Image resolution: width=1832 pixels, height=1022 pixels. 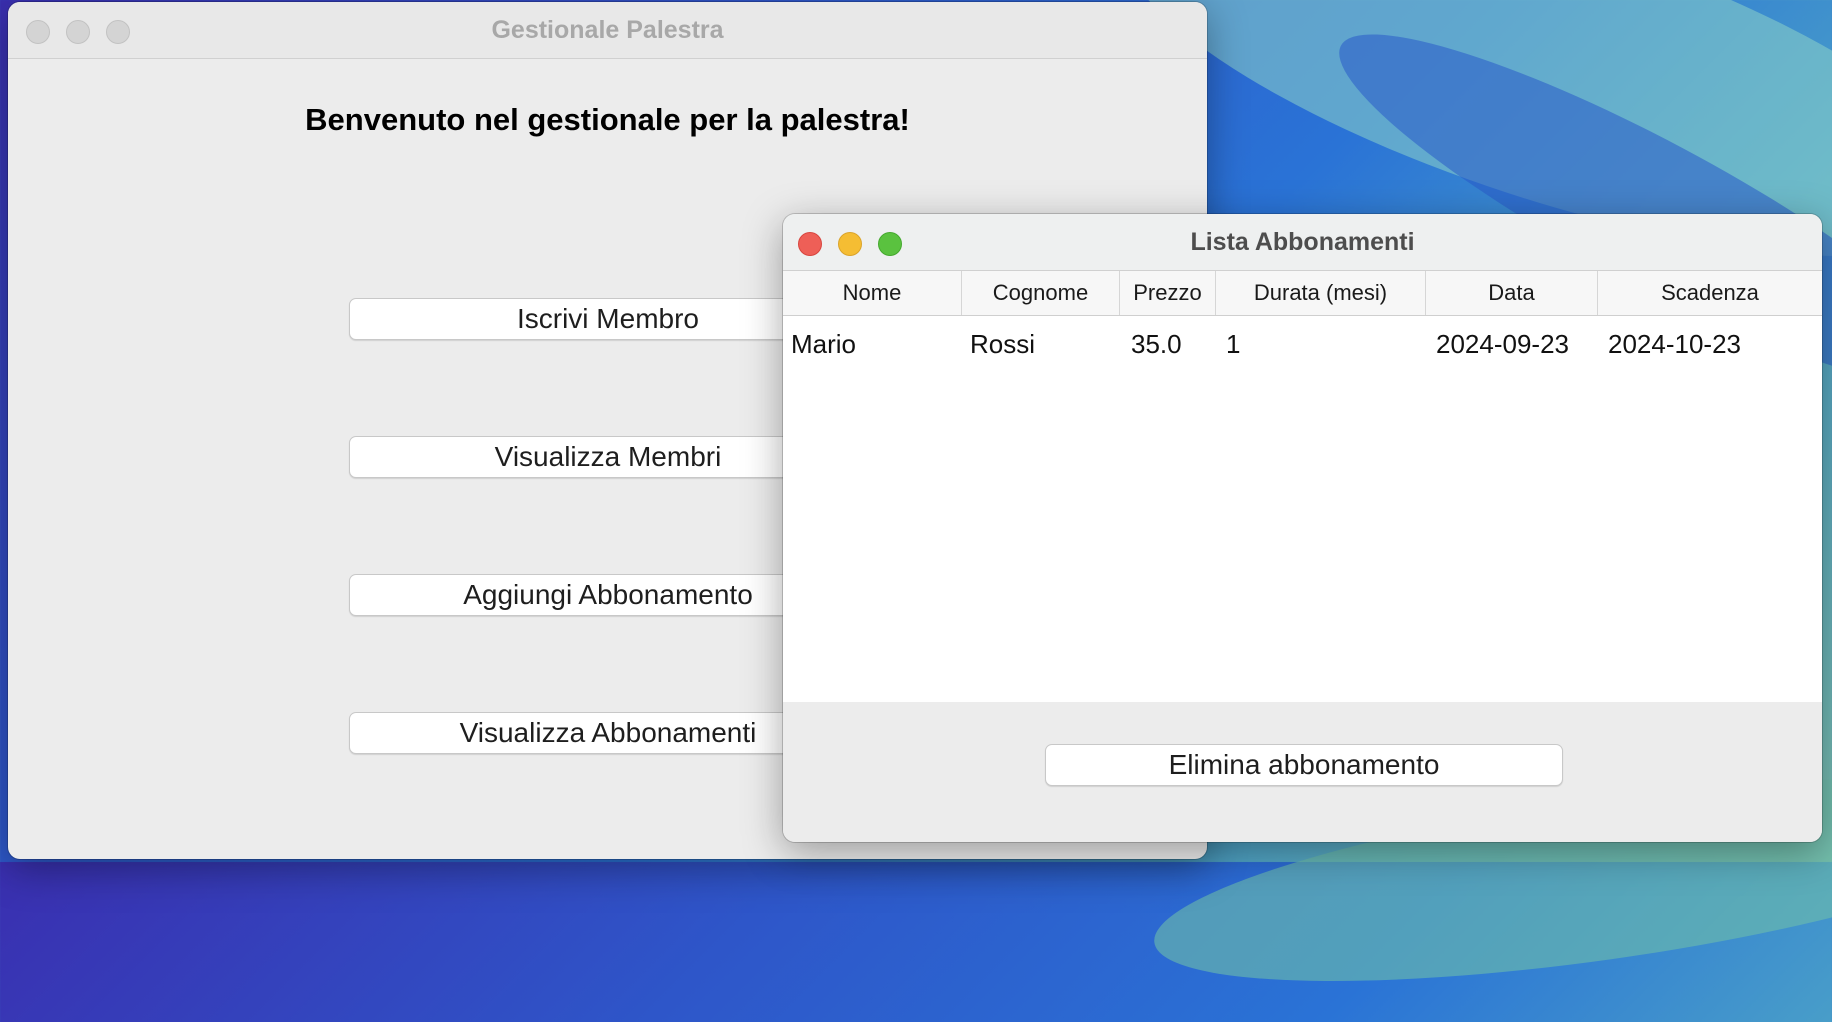 What do you see at coordinates (1041, 293) in the screenshot?
I see `column-header-cognome: Cognome` at bounding box center [1041, 293].